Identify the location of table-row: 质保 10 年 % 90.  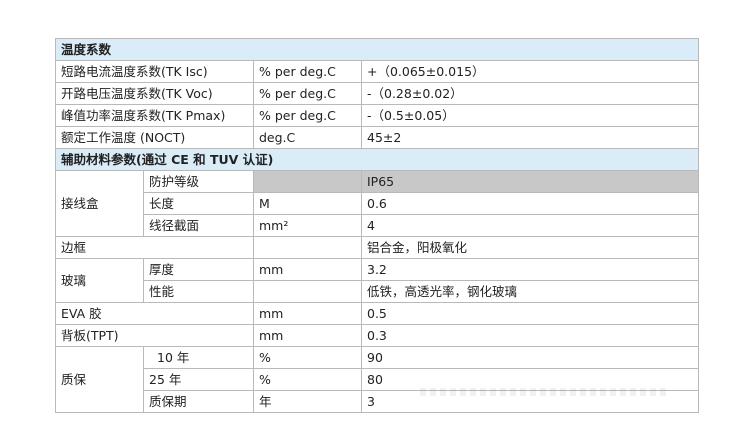
(377, 379).